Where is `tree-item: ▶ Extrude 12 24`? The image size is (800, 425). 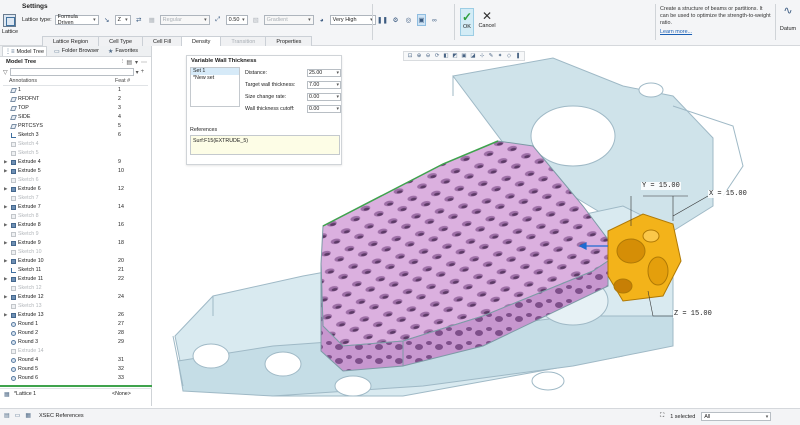
tree-item: ▶ Extrude 12 24 is located at coordinates (75, 297).